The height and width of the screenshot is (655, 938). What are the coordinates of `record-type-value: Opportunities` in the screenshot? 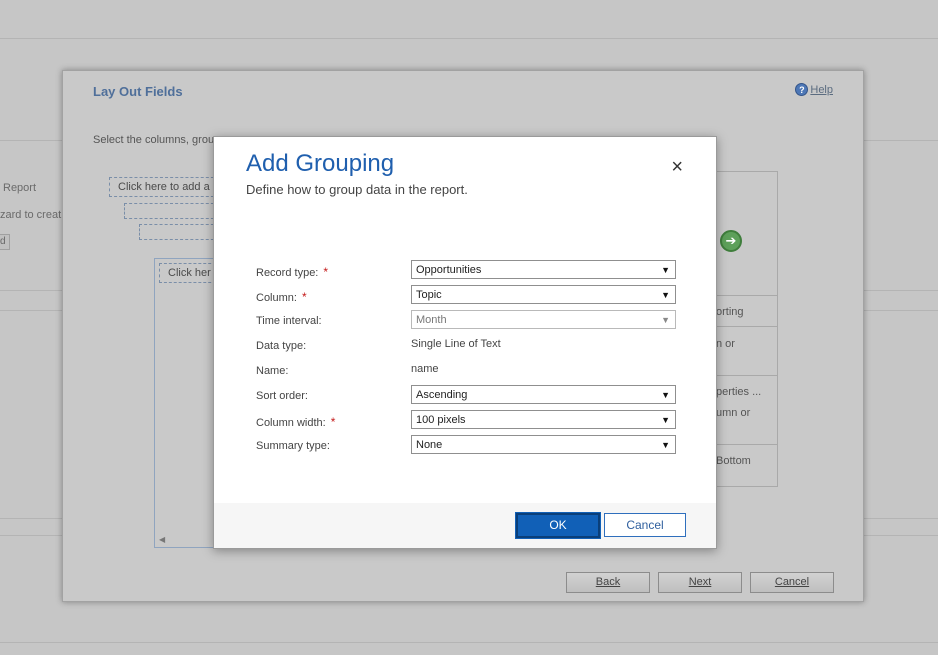 It's located at (449, 270).